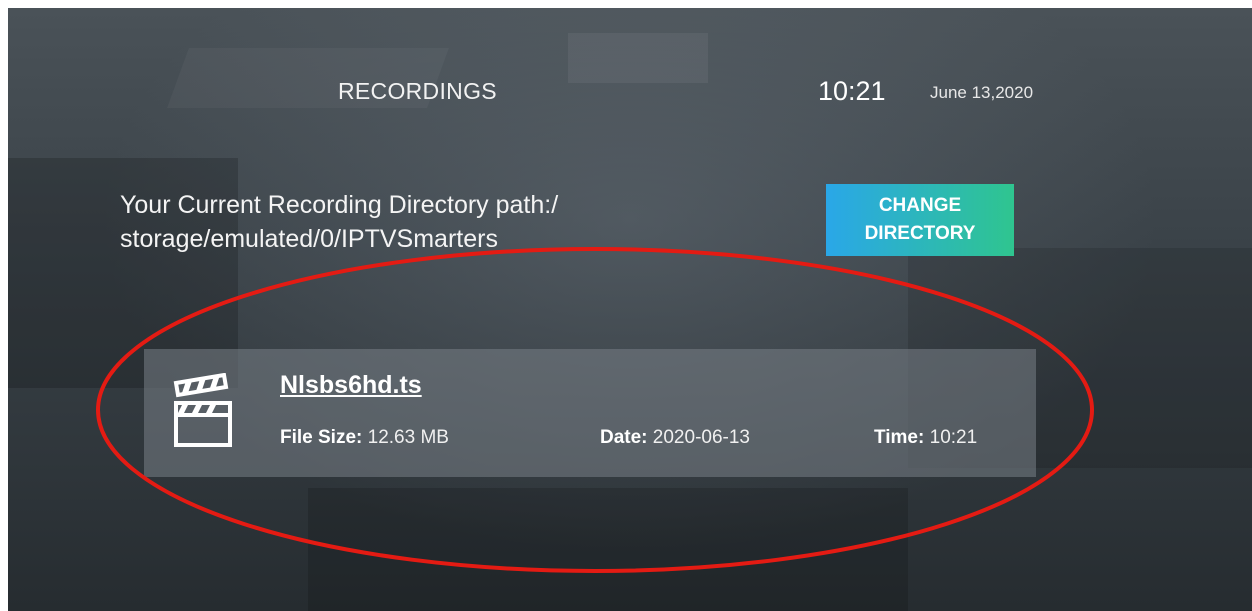 This screenshot has width=1252, height=611. Describe the element at coordinates (920, 205) in the screenshot. I see `change-directory-label-1: CHANGE` at that location.